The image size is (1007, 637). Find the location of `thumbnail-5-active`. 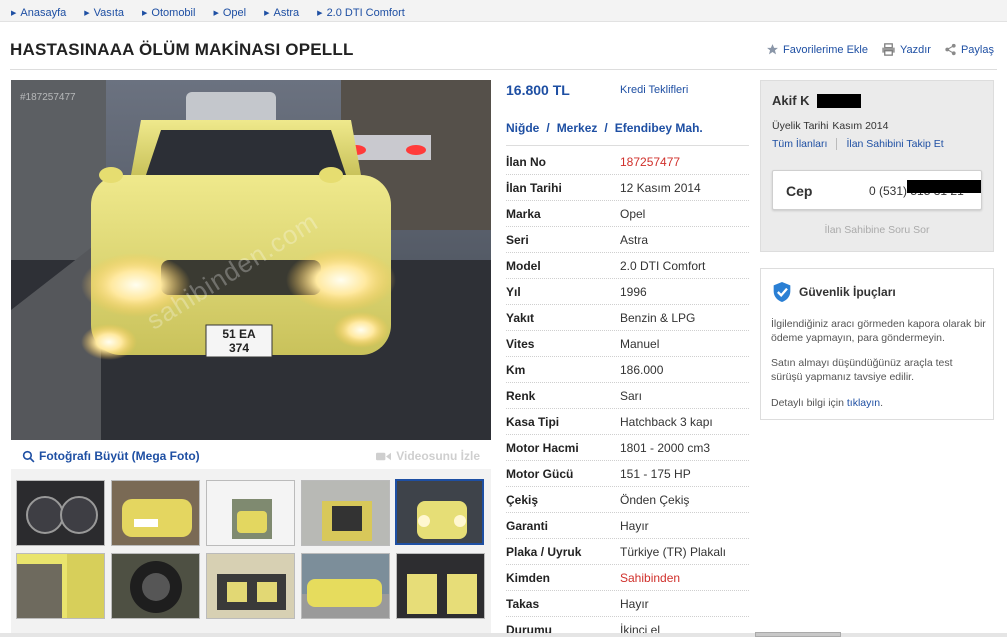

thumbnail-5-active is located at coordinates (439, 512).